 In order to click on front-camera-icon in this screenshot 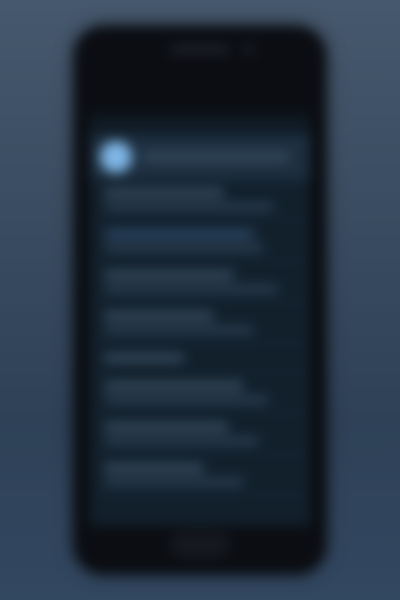, I will do `click(249, 49)`.